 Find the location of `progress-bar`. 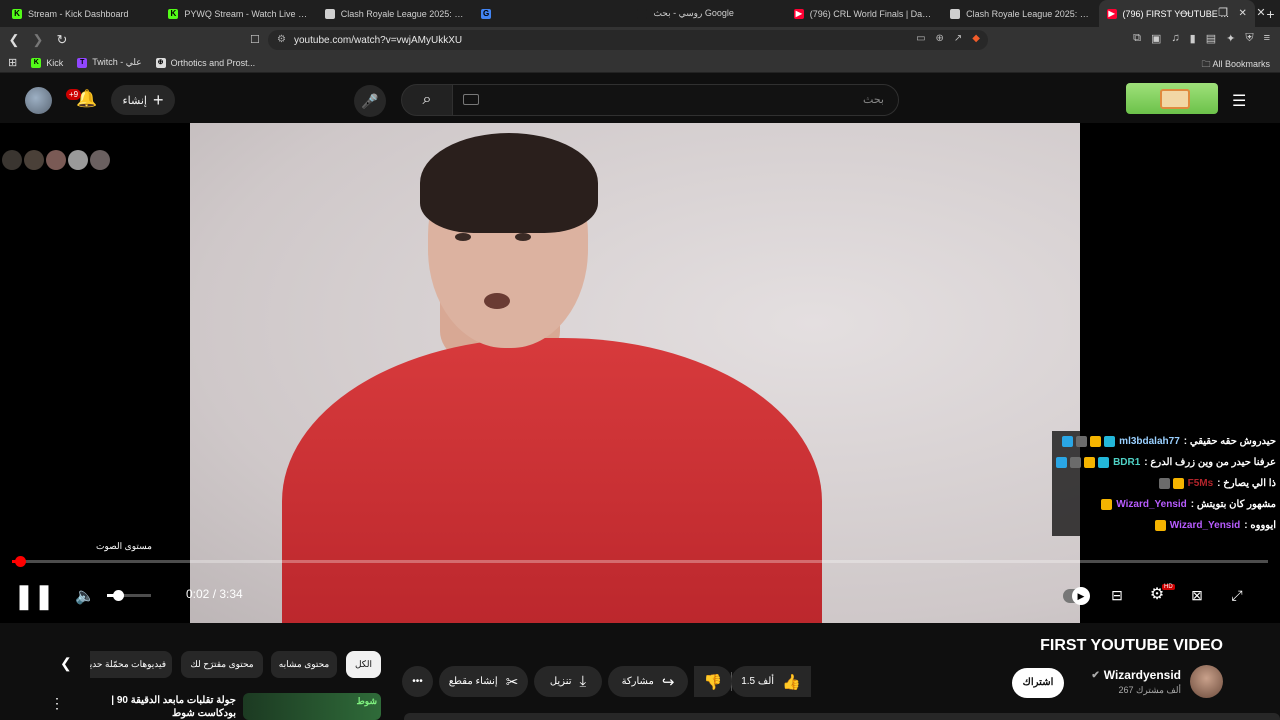

progress-bar is located at coordinates (640, 561).